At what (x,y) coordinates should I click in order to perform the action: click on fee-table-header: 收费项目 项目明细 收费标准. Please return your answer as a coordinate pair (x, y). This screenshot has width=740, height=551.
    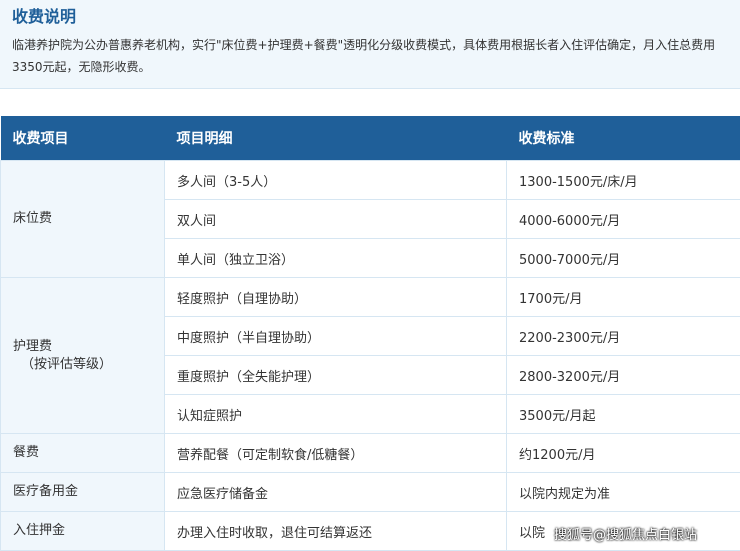
    Looking at the image, I should click on (370, 138).